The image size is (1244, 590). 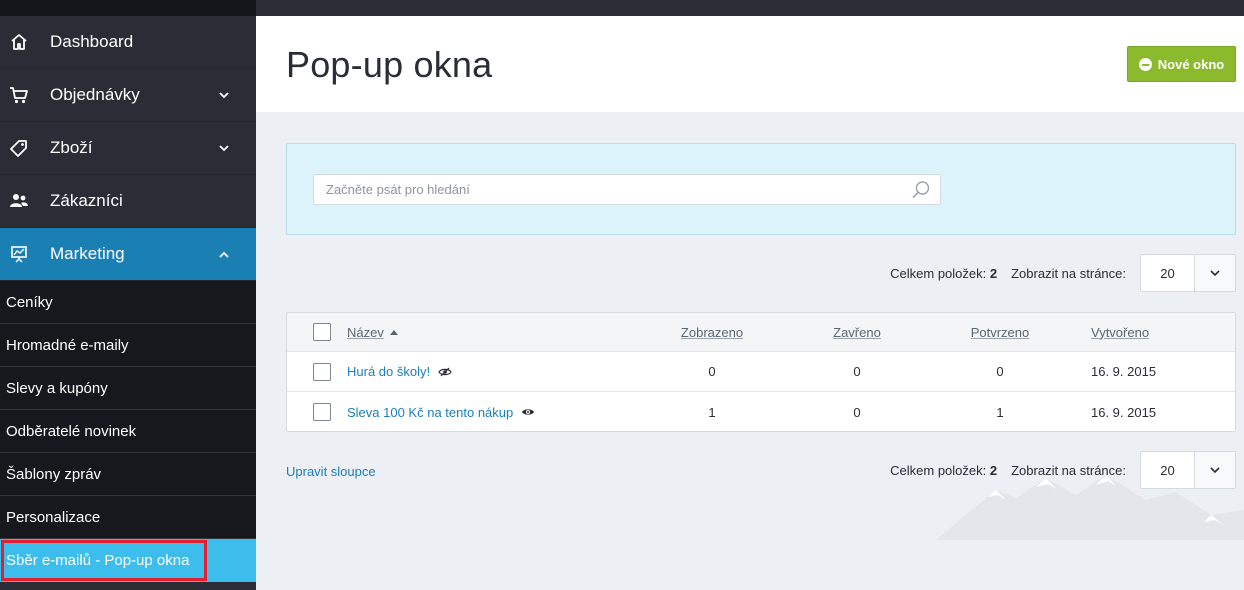 What do you see at coordinates (1145, 64) in the screenshot?
I see `circle-plus-icon` at bounding box center [1145, 64].